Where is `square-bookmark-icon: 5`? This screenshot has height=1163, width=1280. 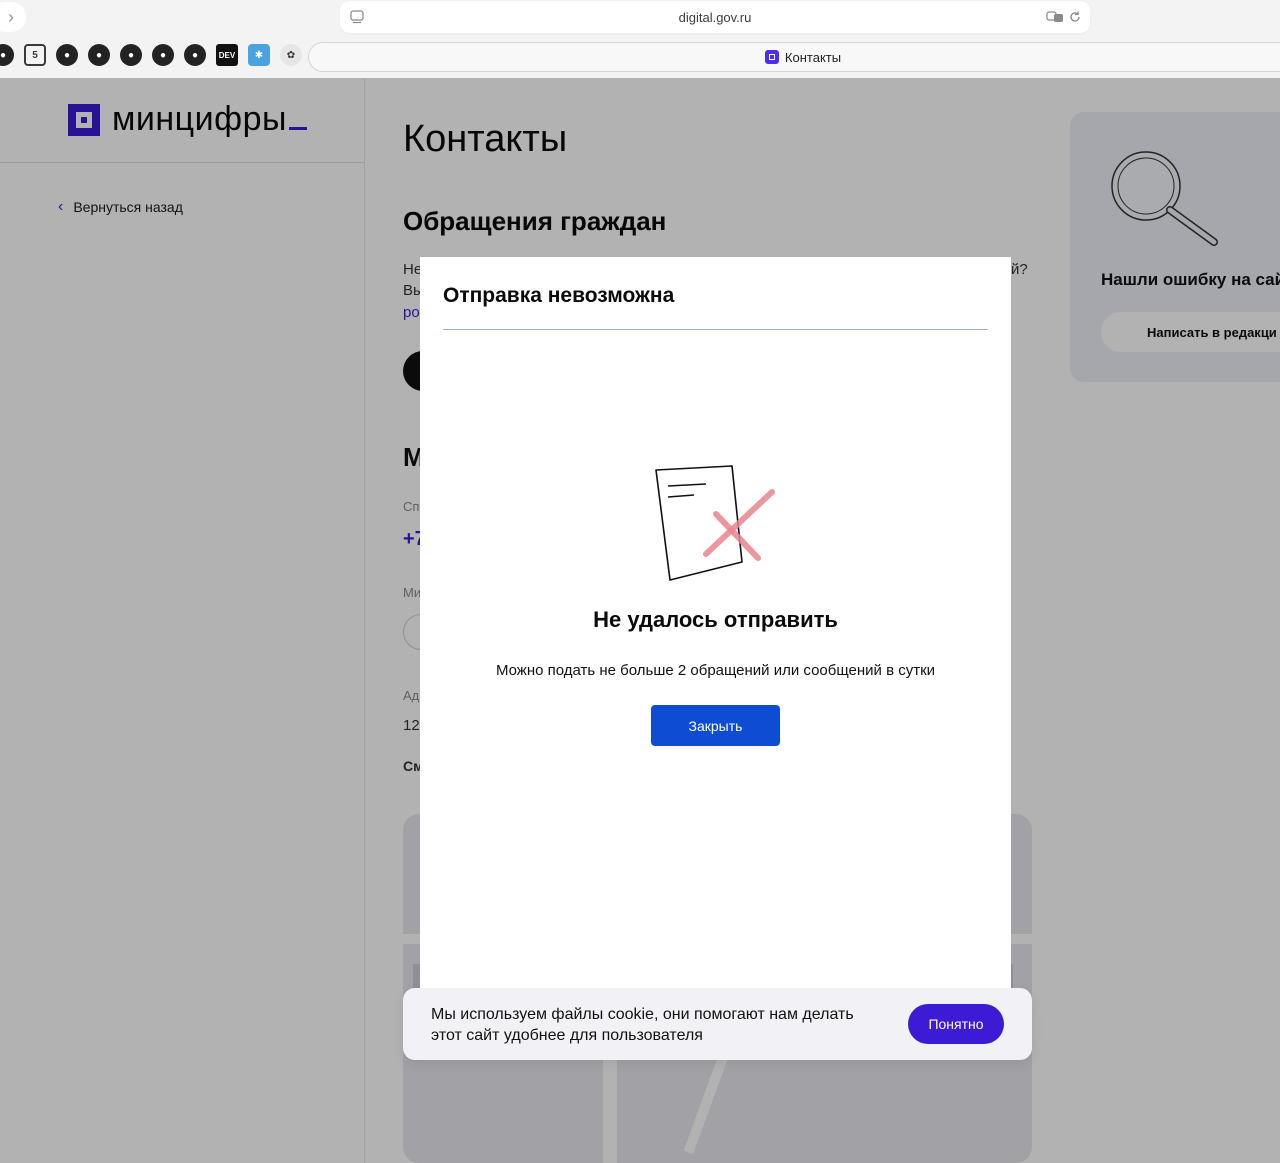 square-bookmark-icon: 5 is located at coordinates (35, 55).